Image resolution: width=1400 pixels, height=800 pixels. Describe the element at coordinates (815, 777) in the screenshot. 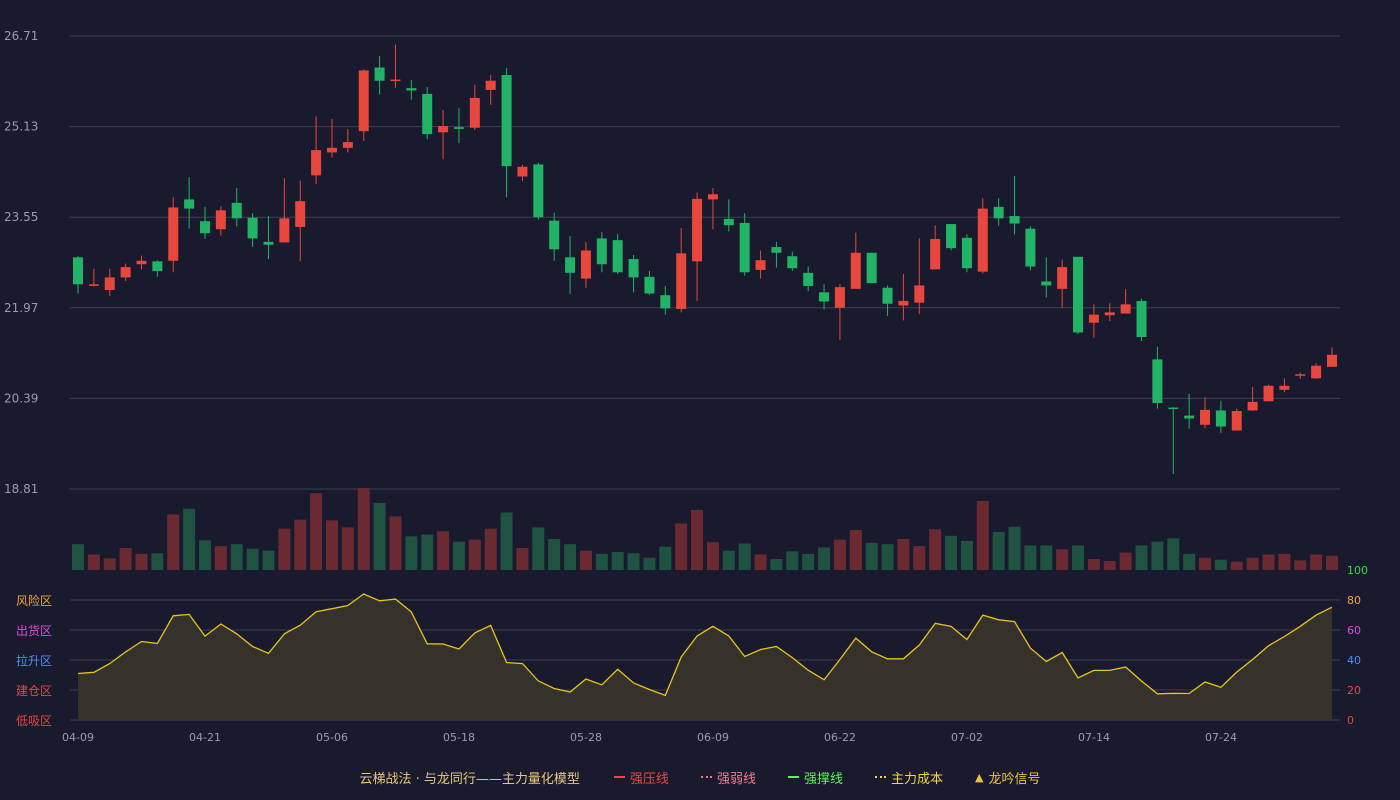

I see `legend-item-strong-support-line: 强撑线` at that location.